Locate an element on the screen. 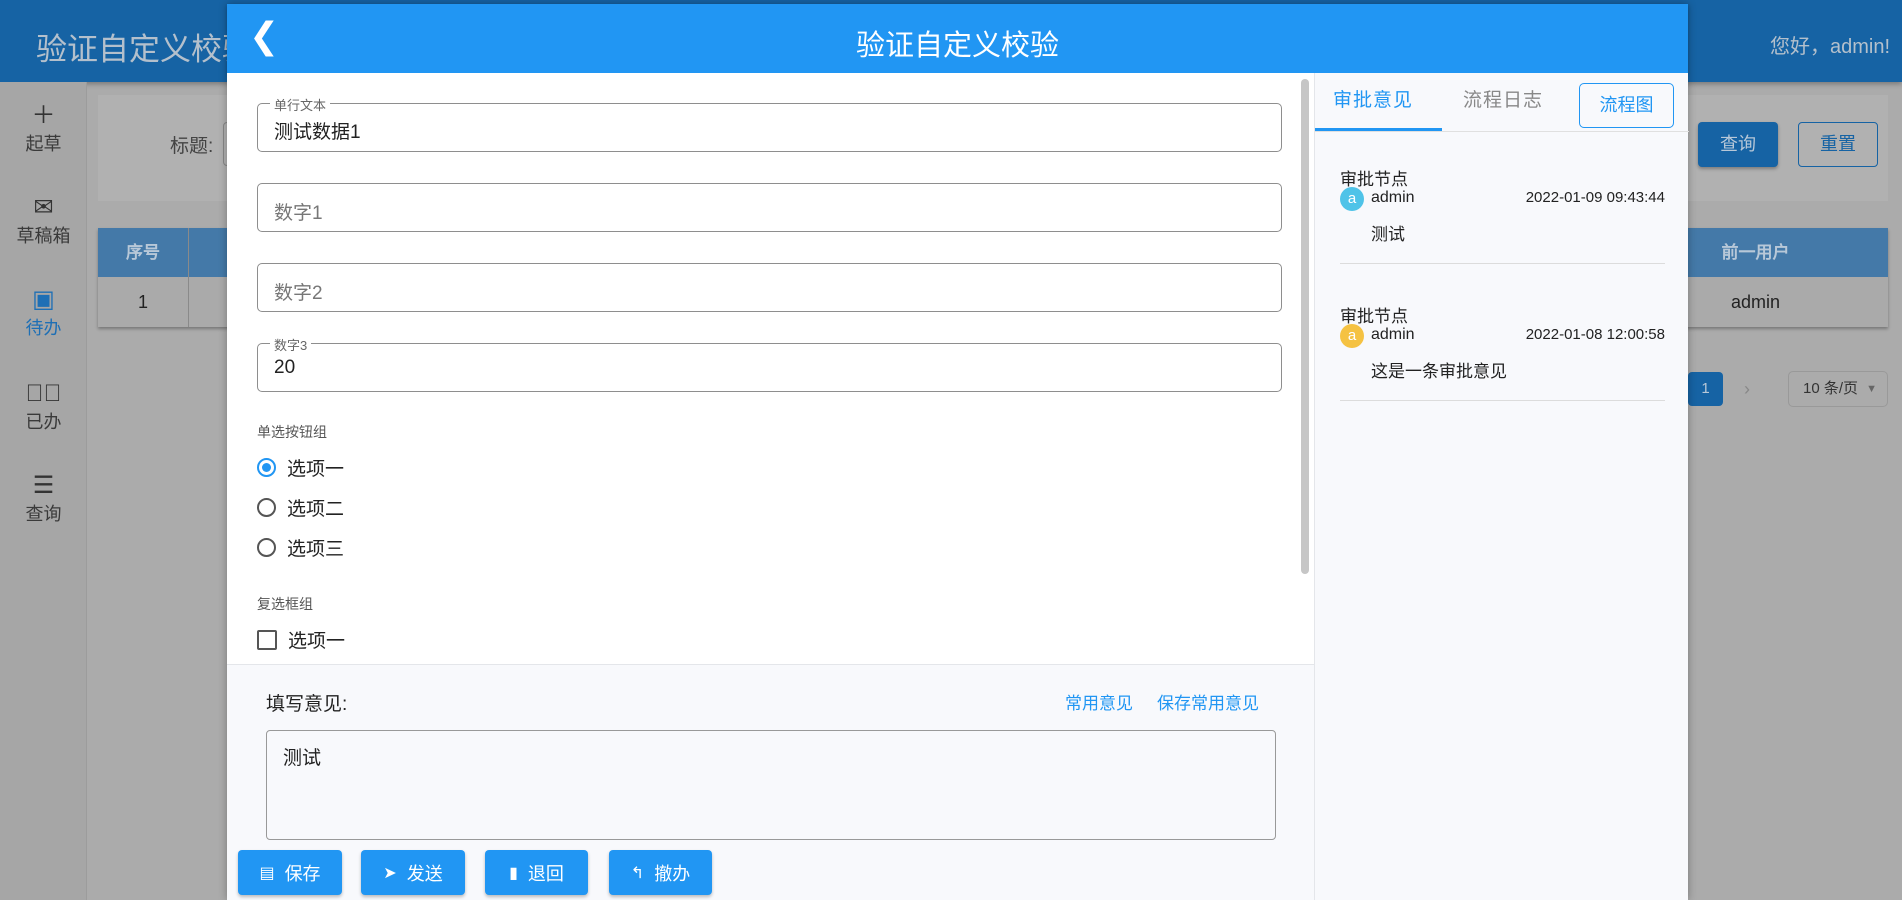 The width and height of the screenshot is (1902, 900). opinion-textarea: 测试 is located at coordinates (771, 785).